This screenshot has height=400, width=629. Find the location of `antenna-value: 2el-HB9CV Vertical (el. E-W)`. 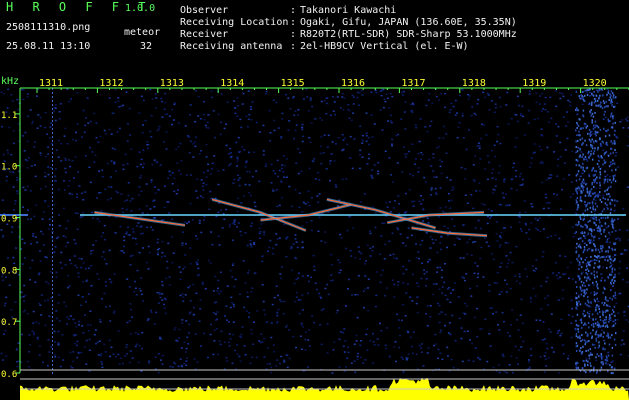

antenna-value: 2el-HB9CV Vertical (el. E-W) is located at coordinates (384, 46).